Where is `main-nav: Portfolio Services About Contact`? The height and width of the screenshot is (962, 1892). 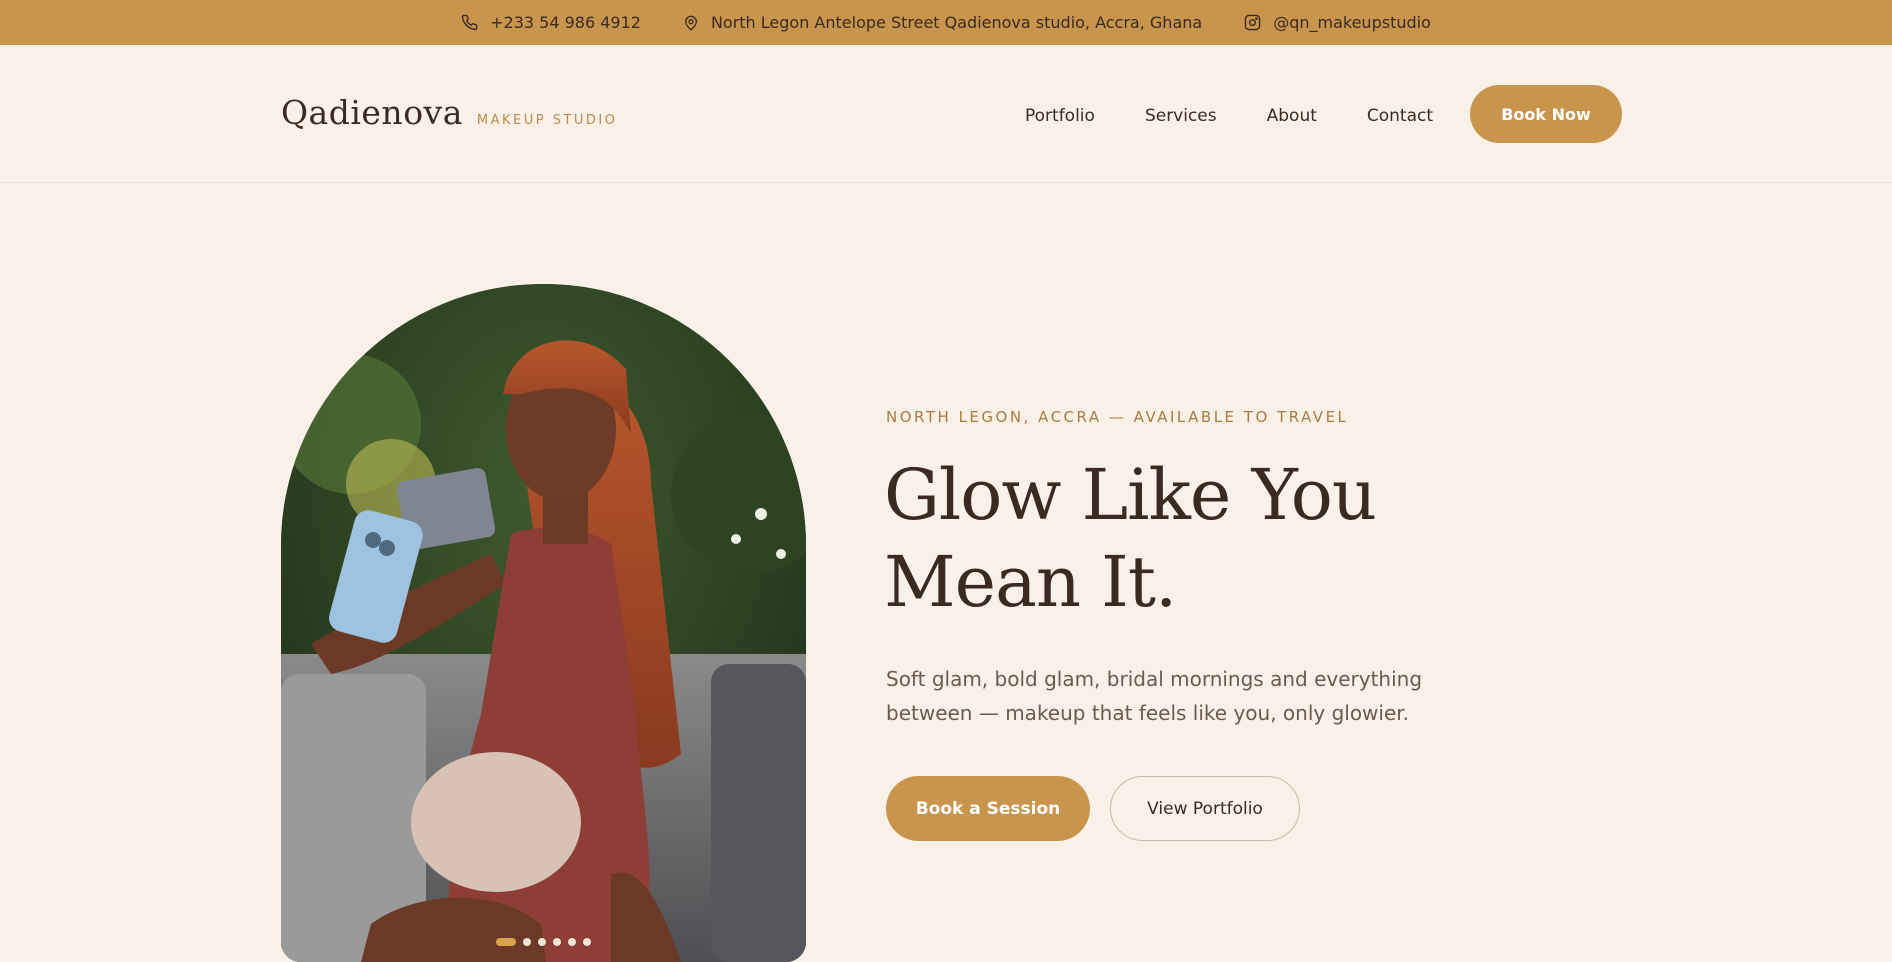
main-nav: Portfolio Services About Contact is located at coordinates (1229, 116).